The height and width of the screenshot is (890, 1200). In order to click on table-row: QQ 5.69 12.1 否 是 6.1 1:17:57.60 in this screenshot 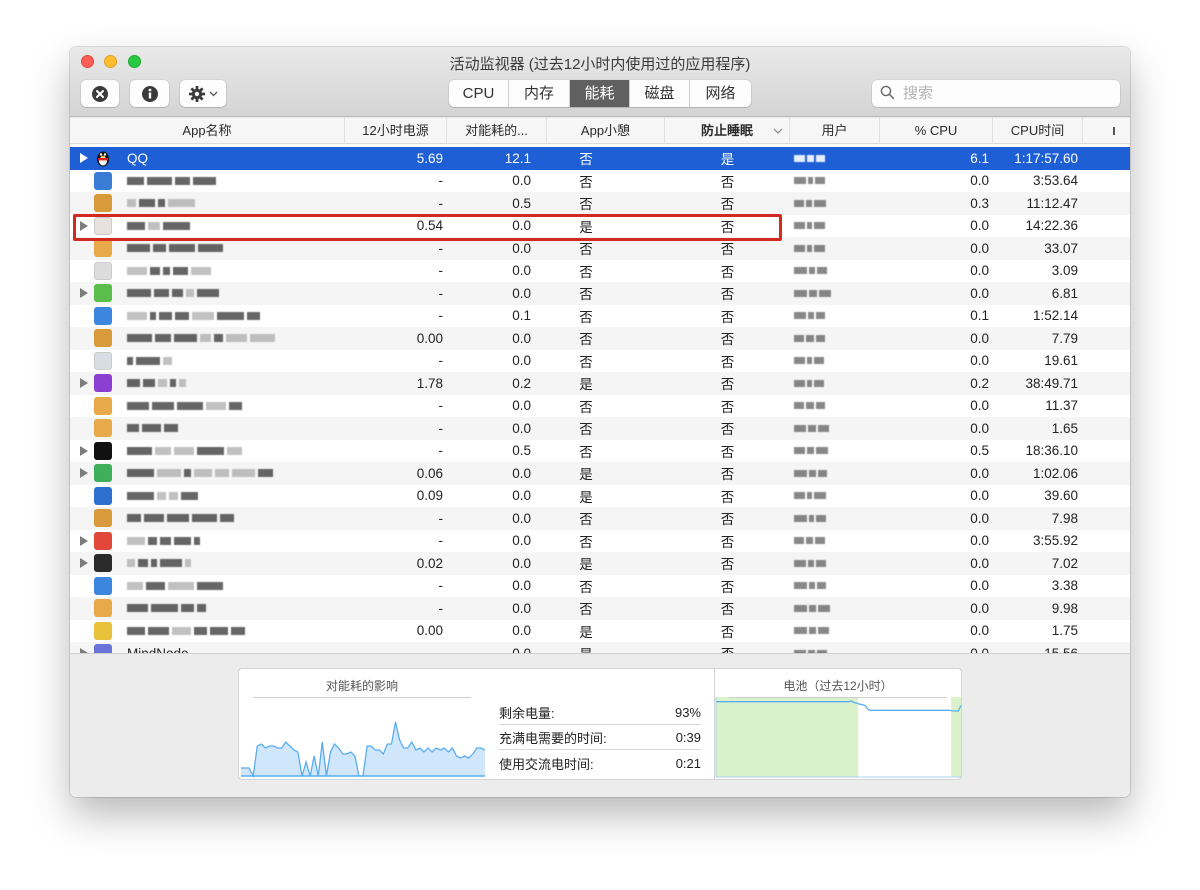, I will do `click(600, 158)`.